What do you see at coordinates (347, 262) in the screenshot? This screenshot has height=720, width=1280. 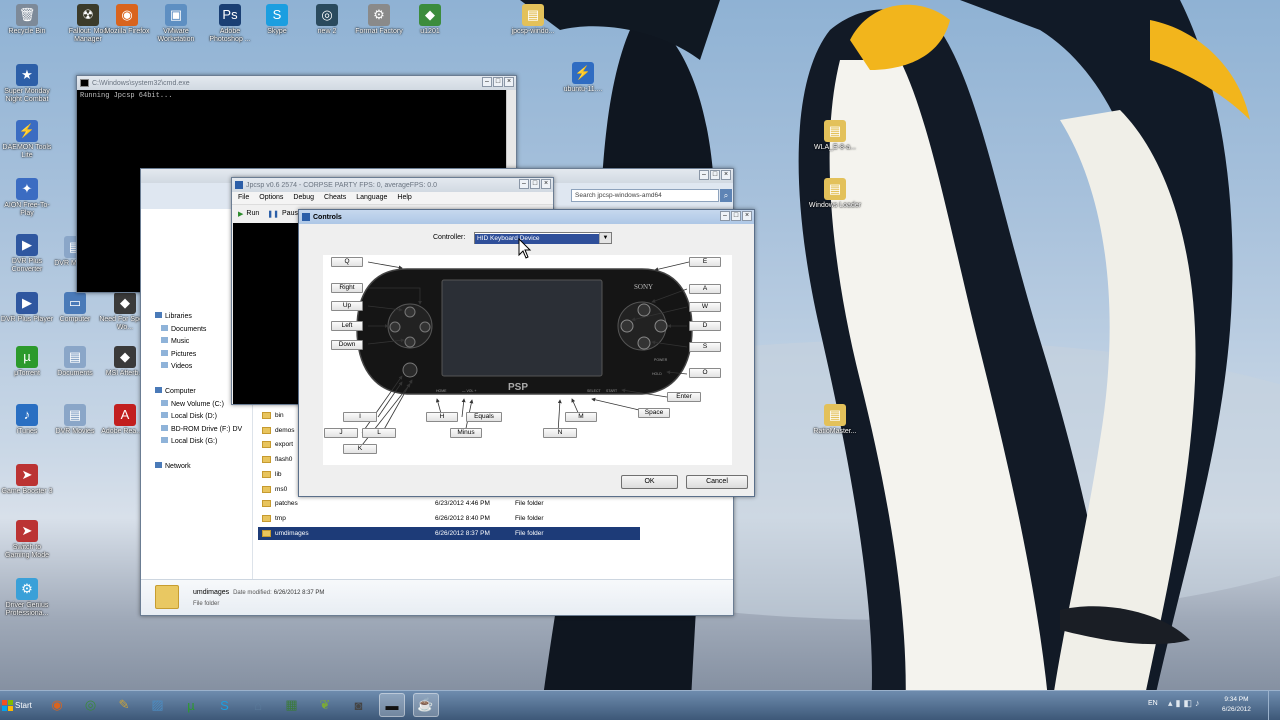 I see `key-ltrigger: Q` at bounding box center [347, 262].